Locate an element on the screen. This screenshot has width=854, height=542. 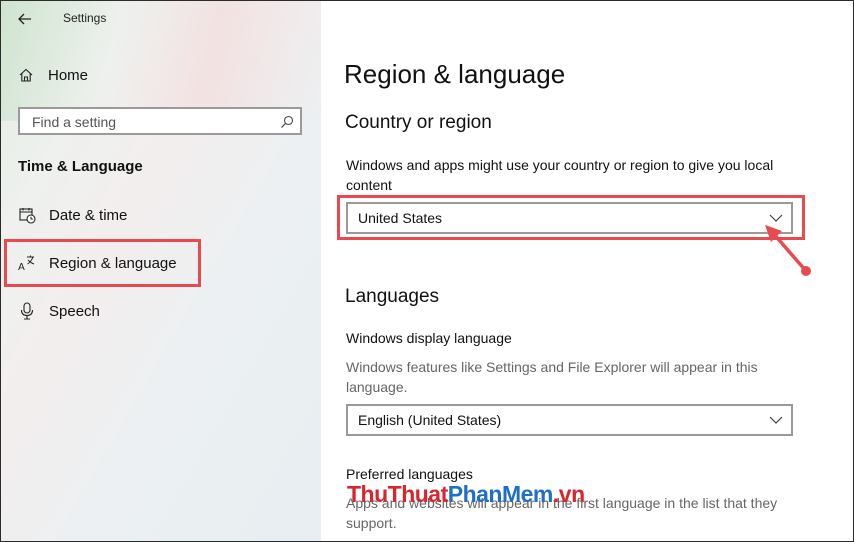
display-language-value: English (United States) is located at coordinates (430, 420).